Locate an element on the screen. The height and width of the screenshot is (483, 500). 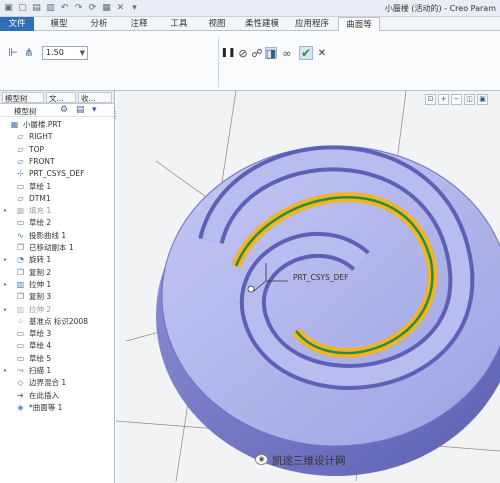
reference-icon: ⊩ is located at coordinates (13, 52).